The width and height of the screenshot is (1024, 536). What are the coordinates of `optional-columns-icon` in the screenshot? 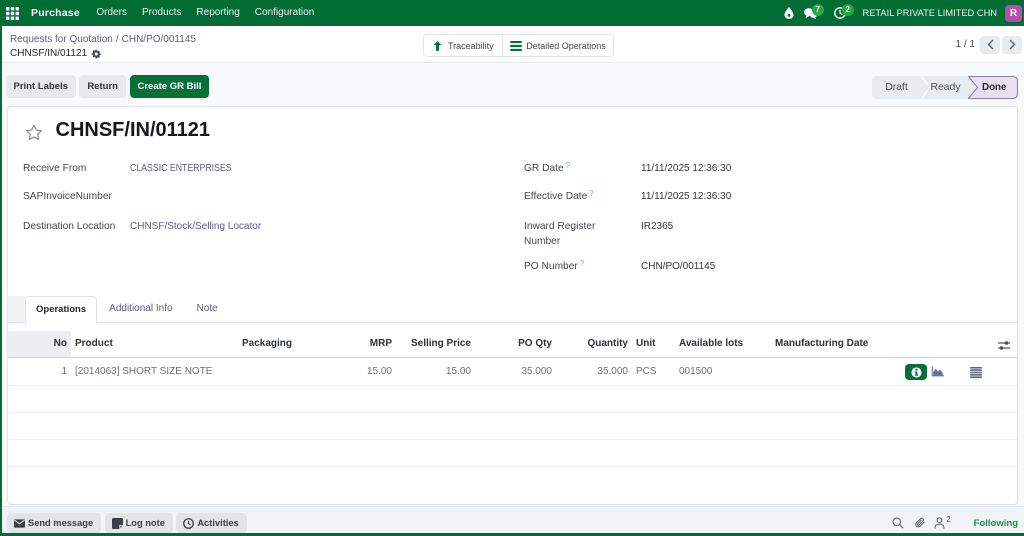 It's located at (1004, 347).